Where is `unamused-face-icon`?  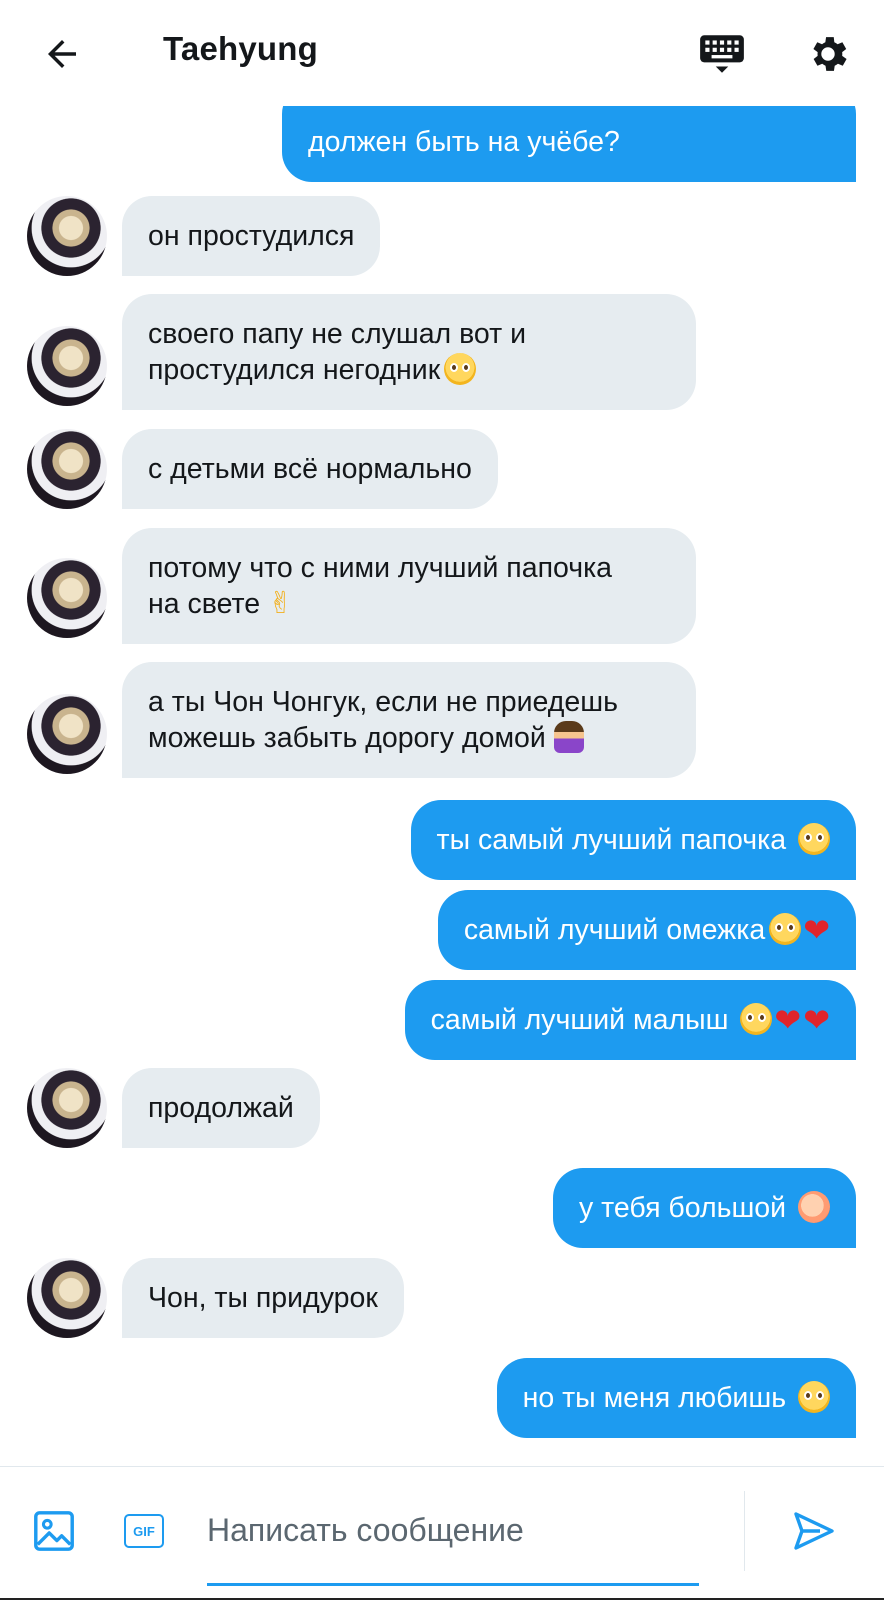 unamused-face-icon is located at coordinates (460, 369).